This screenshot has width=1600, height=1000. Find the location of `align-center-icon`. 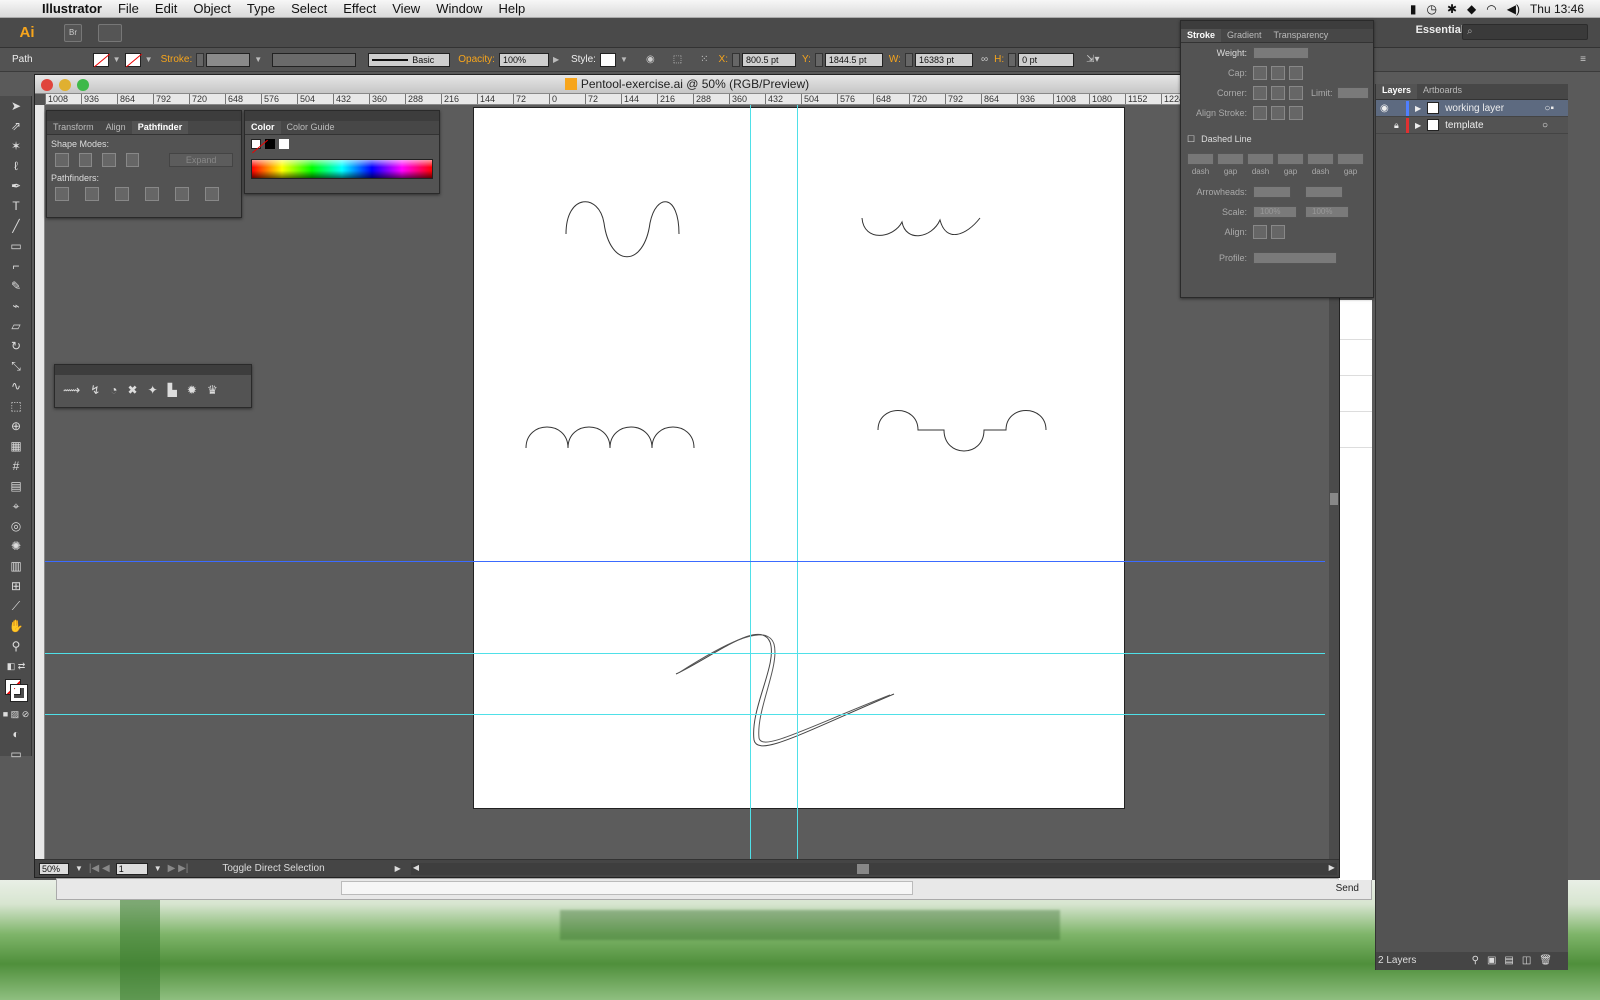

align-center-icon is located at coordinates (1260, 113).